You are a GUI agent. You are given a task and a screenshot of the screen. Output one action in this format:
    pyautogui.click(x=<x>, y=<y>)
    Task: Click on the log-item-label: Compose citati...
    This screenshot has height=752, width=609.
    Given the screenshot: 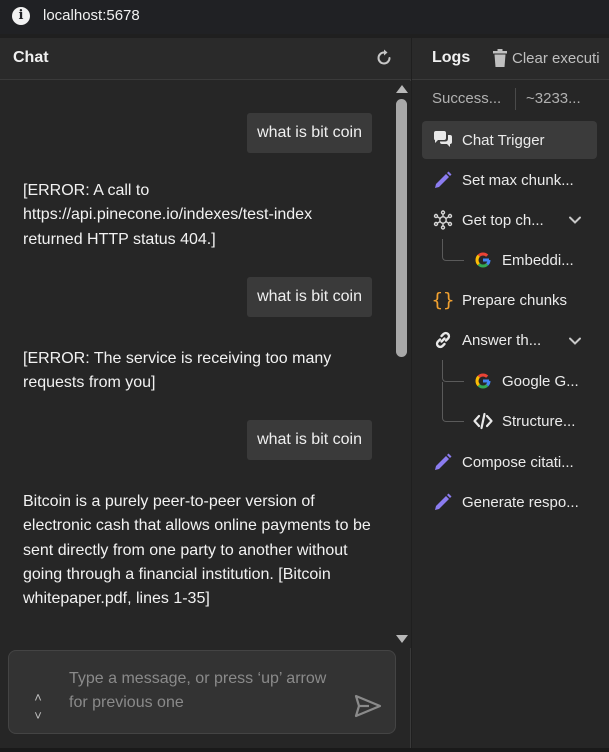 What is the action you would take?
    pyautogui.click(x=518, y=462)
    